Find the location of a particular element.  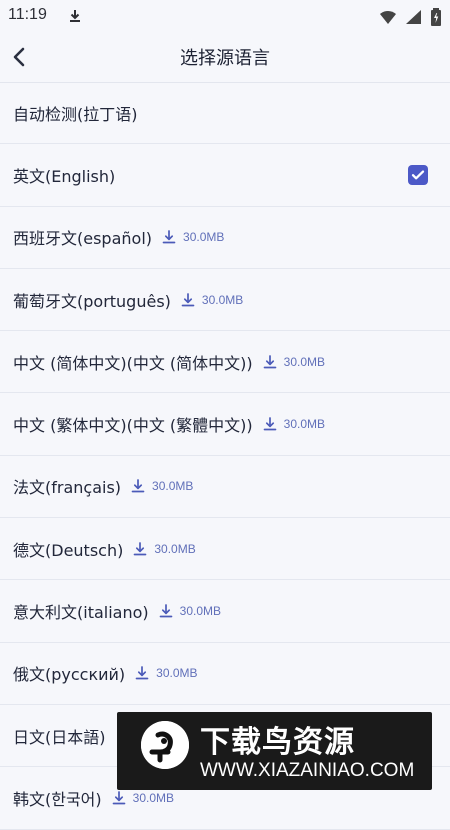

bird-logo-icon is located at coordinates (165, 745).